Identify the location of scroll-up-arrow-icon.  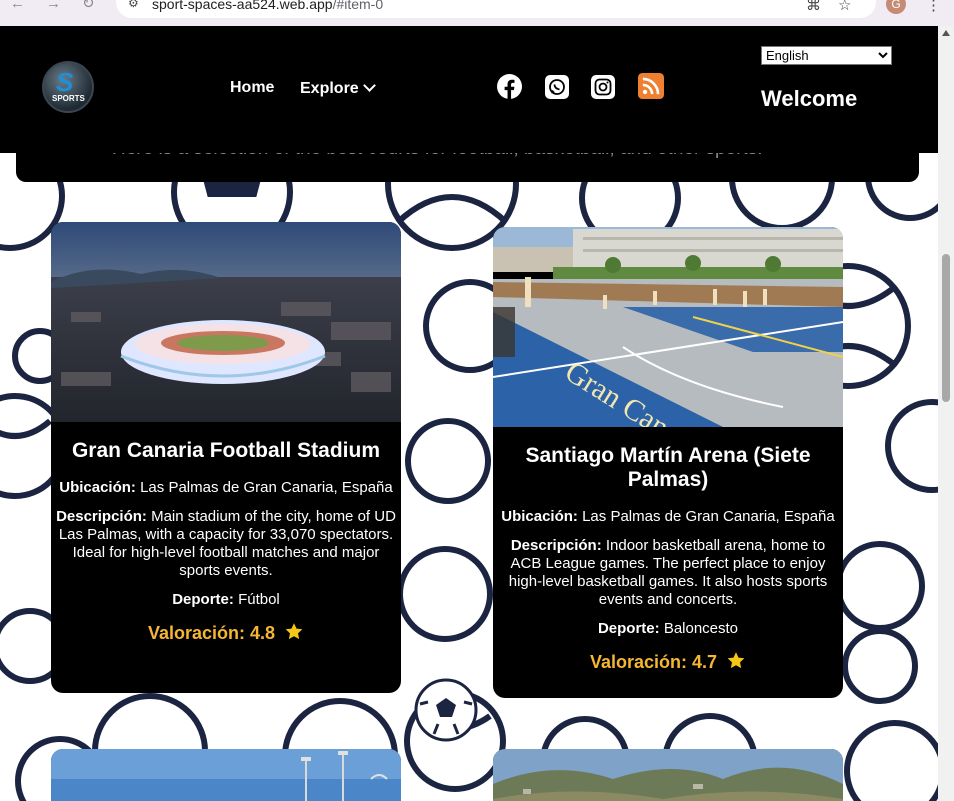
(946, 33).